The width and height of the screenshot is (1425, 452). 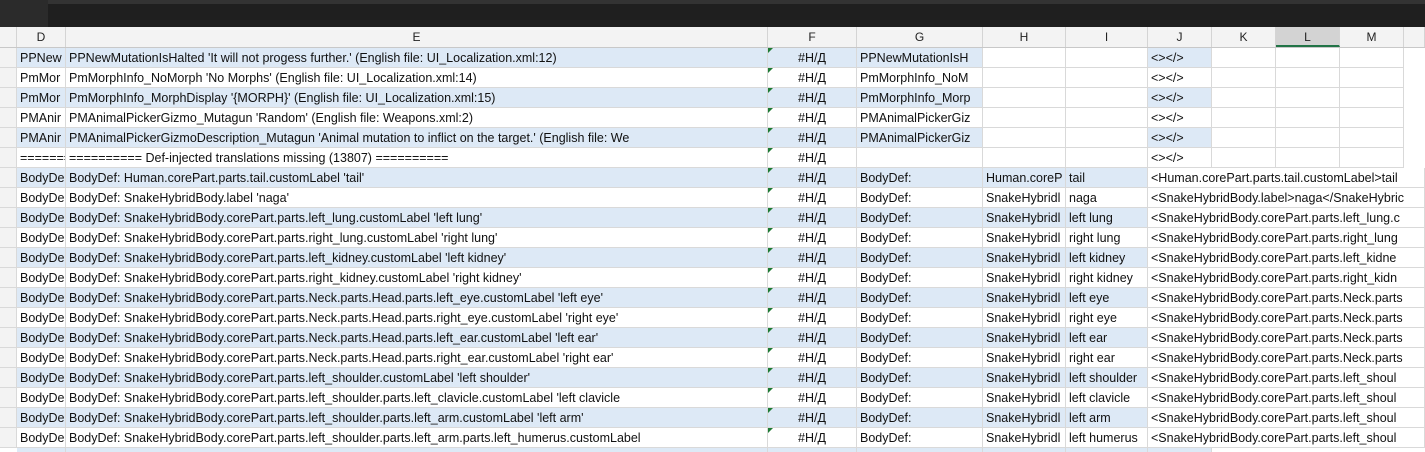 What do you see at coordinates (1372, 37) in the screenshot?
I see `column-header-m: M` at bounding box center [1372, 37].